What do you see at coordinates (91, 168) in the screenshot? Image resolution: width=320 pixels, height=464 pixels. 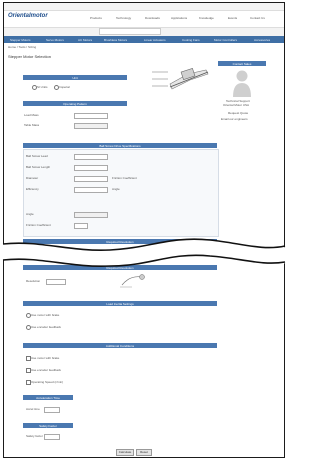 I see `length-input` at bounding box center [91, 168].